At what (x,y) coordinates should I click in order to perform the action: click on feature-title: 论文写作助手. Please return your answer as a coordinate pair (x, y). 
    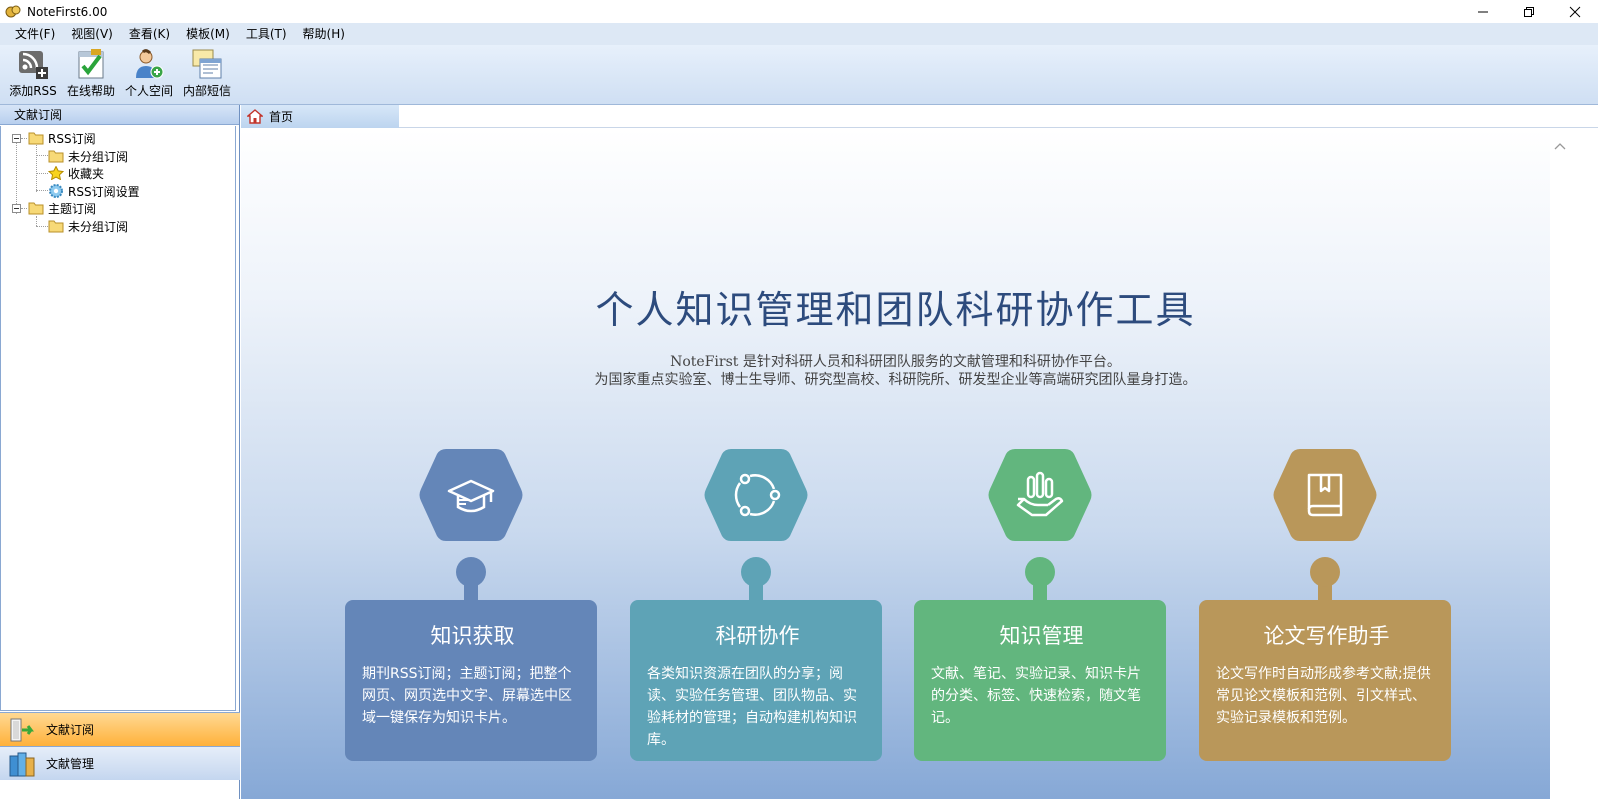
    Looking at the image, I should click on (1326, 636).